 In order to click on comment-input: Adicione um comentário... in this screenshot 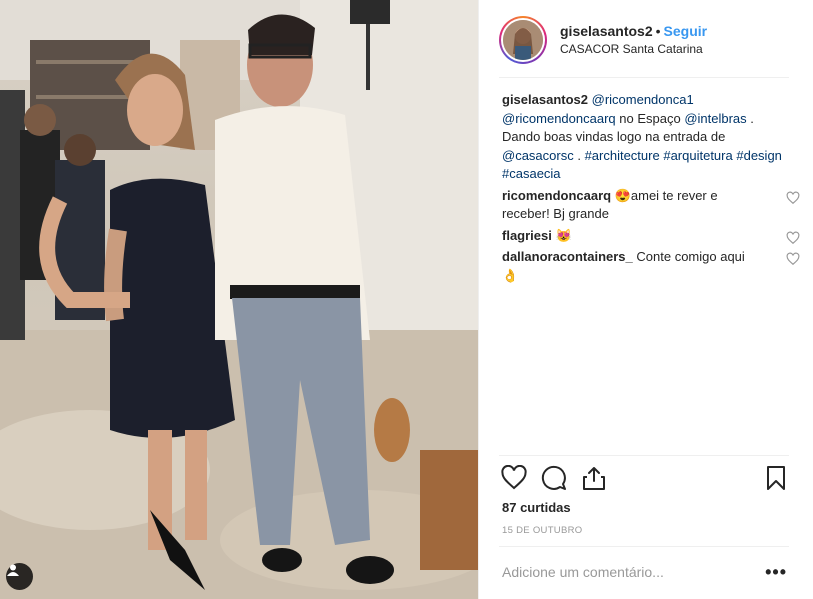, I will do `click(583, 572)`.